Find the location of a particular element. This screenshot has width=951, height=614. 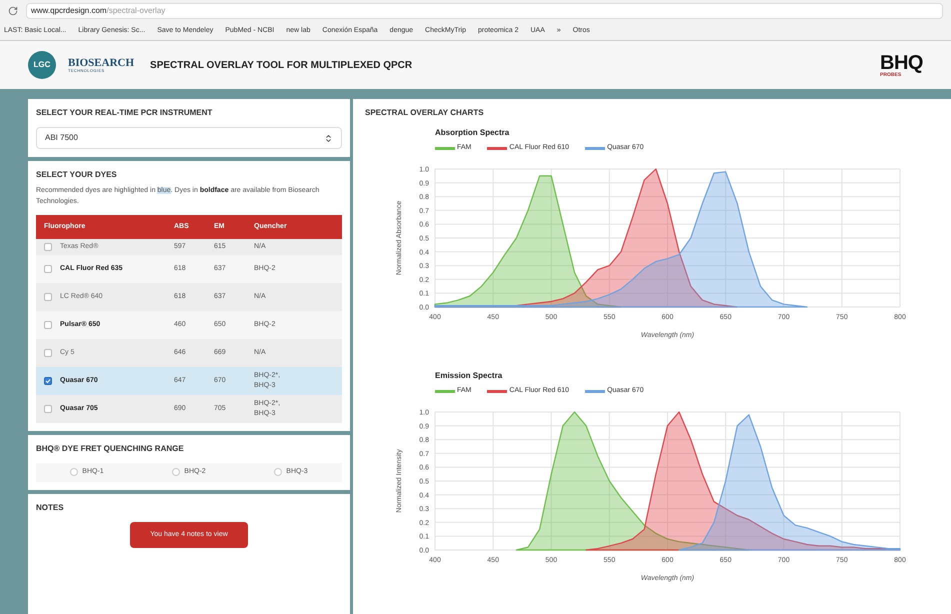

chart-title: Absorption Spectra is located at coordinates (472, 133).